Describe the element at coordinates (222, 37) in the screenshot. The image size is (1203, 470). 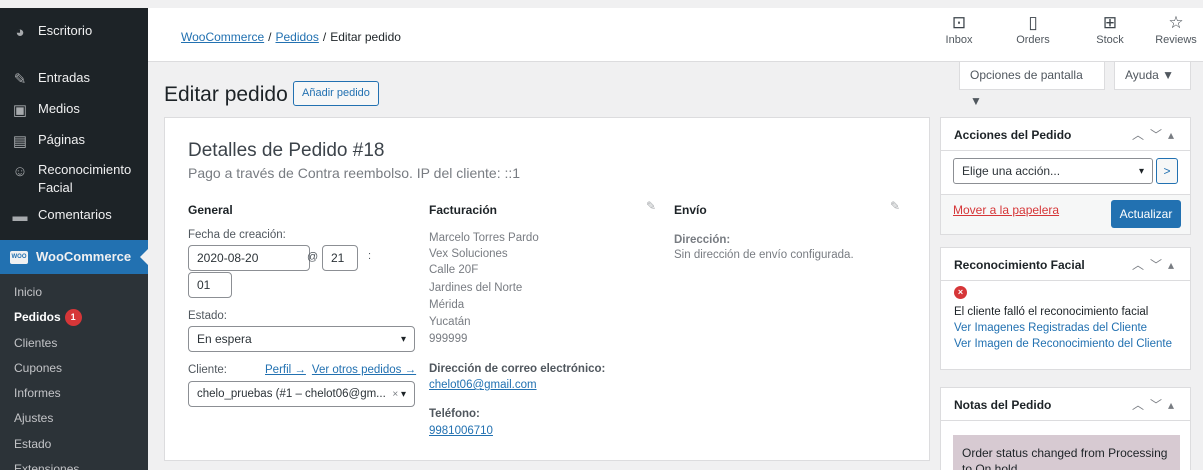
I see `breadcrumb-woocommerce-link: WooCommerce` at that location.